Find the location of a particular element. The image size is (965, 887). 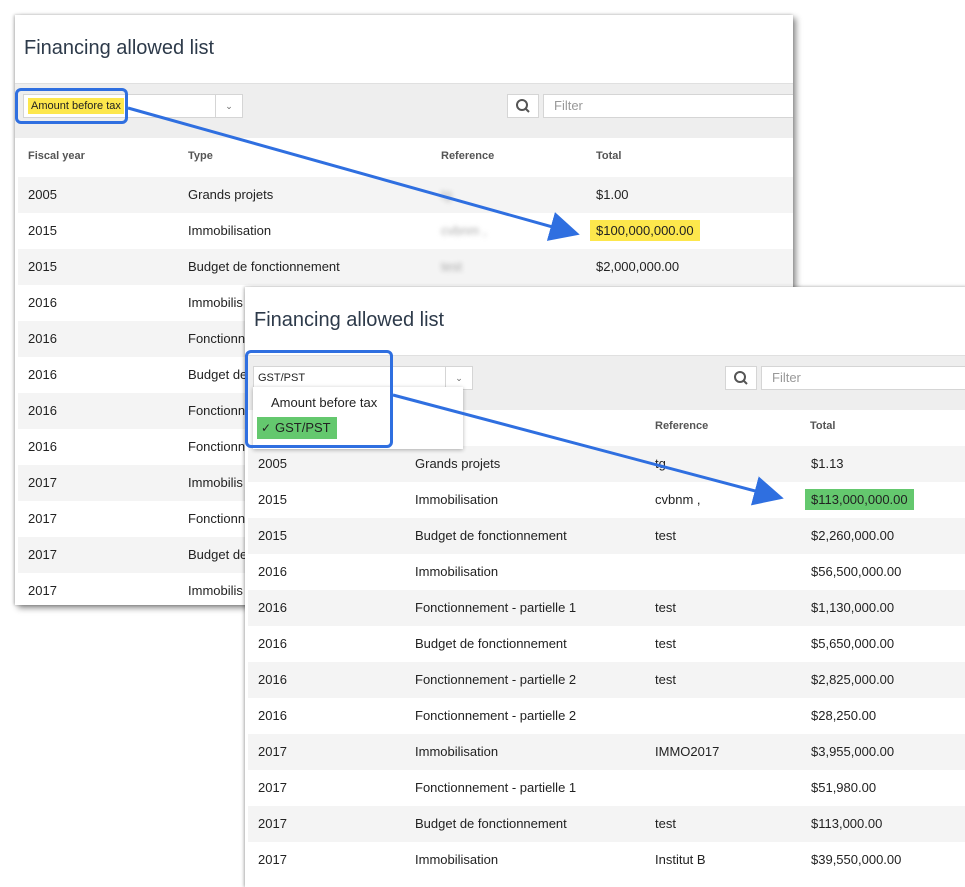

table-row: 2015 Immobilisation cvbnm , $100,000,000.00 is located at coordinates (405, 231).